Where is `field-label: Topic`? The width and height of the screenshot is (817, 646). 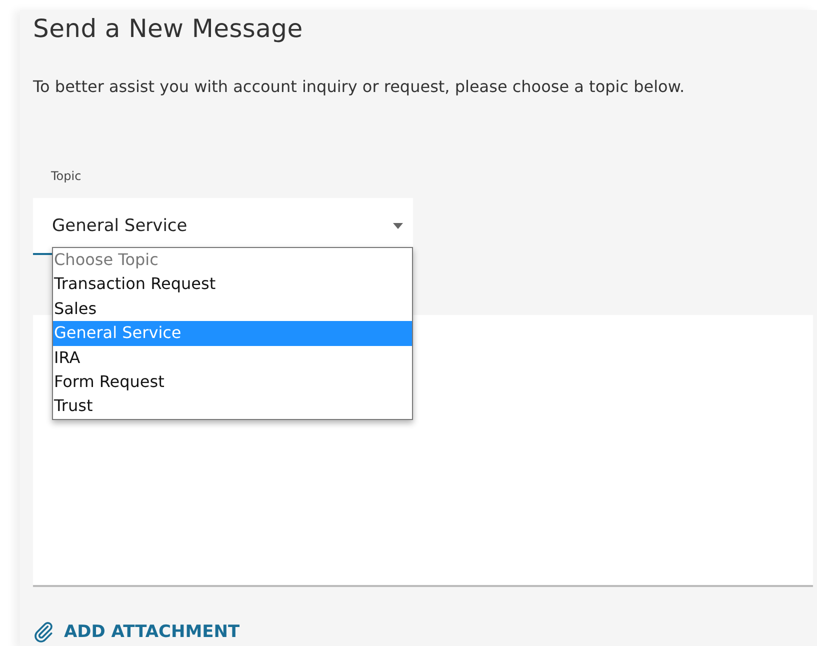 field-label: Topic is located at coordinates (66, 176).